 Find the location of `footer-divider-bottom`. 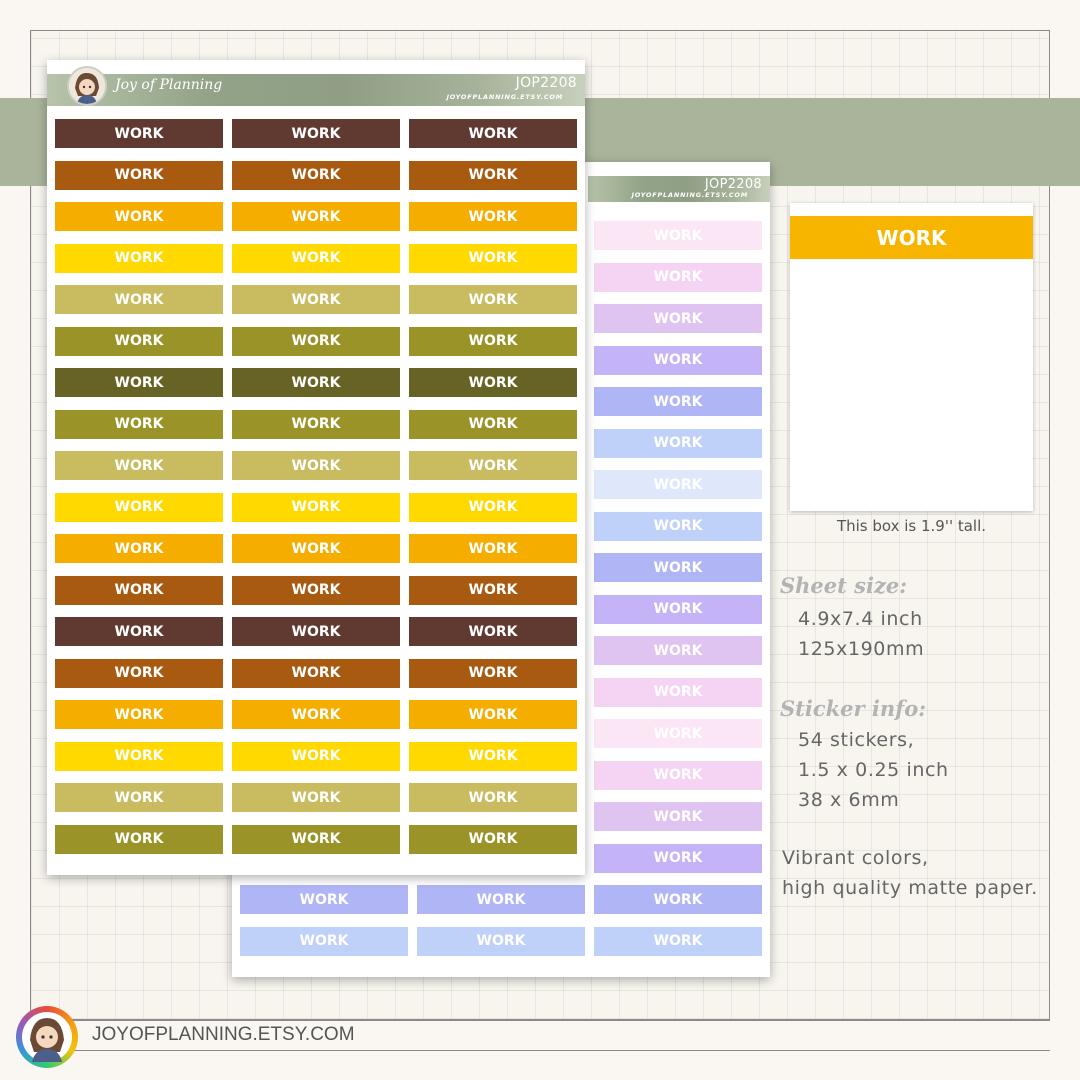

footer-divider-bottom is located at coordinates (540, 1050).